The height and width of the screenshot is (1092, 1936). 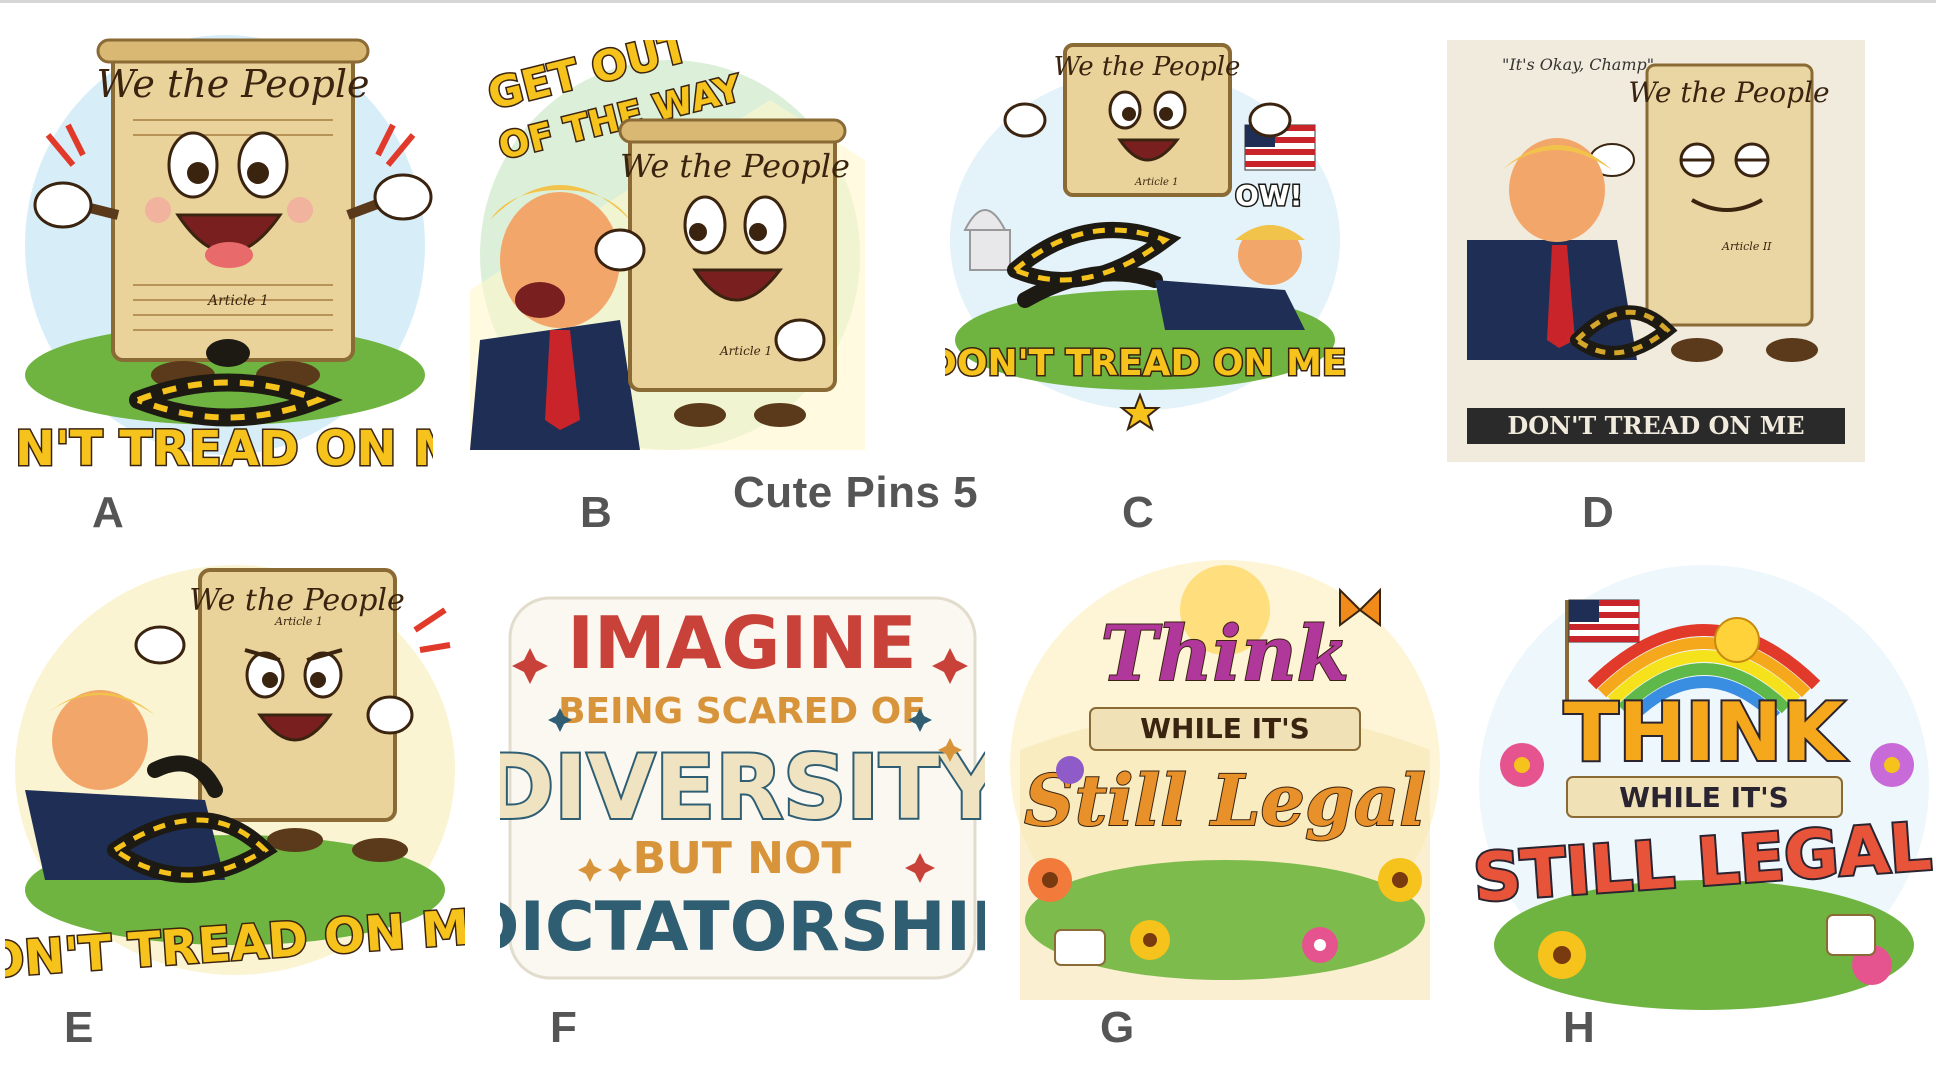 I want to click on tile-label-d: D, so click(x=1598, y=512).